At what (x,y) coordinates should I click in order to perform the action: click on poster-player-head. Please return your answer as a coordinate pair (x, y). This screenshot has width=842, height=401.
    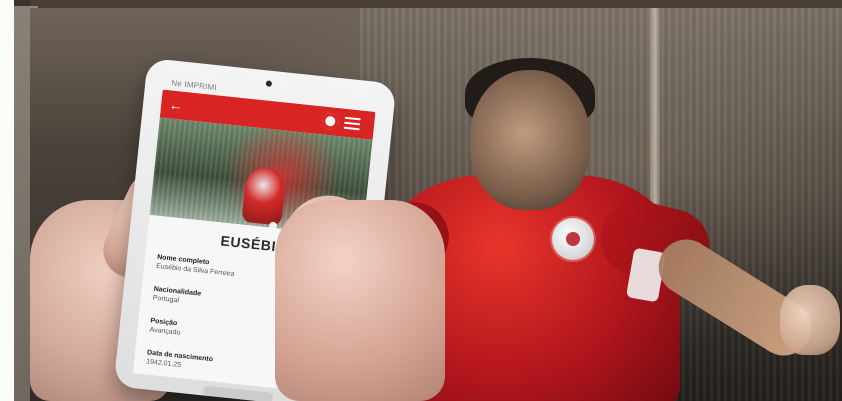
    Looking at the image, I should click on (530, 140).